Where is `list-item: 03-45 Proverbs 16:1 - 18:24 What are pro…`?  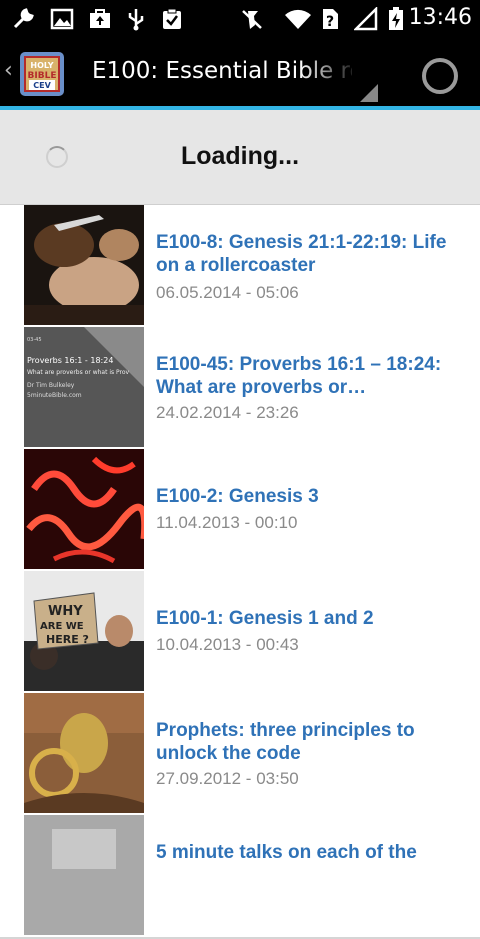
list-item: 03-45 Proverbs 16:1 - 18:24 What are pro… is located at coordinates (240, 389).